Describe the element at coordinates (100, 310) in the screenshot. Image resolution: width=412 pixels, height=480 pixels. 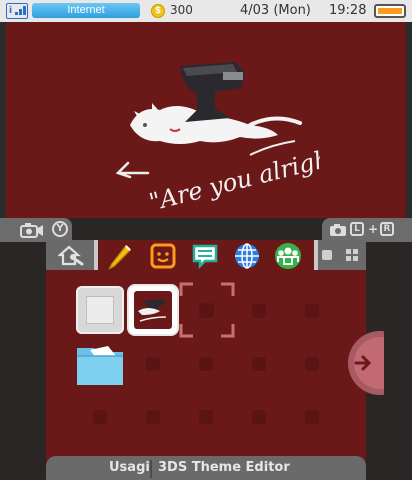
I see `blank-app-icon` at that location.